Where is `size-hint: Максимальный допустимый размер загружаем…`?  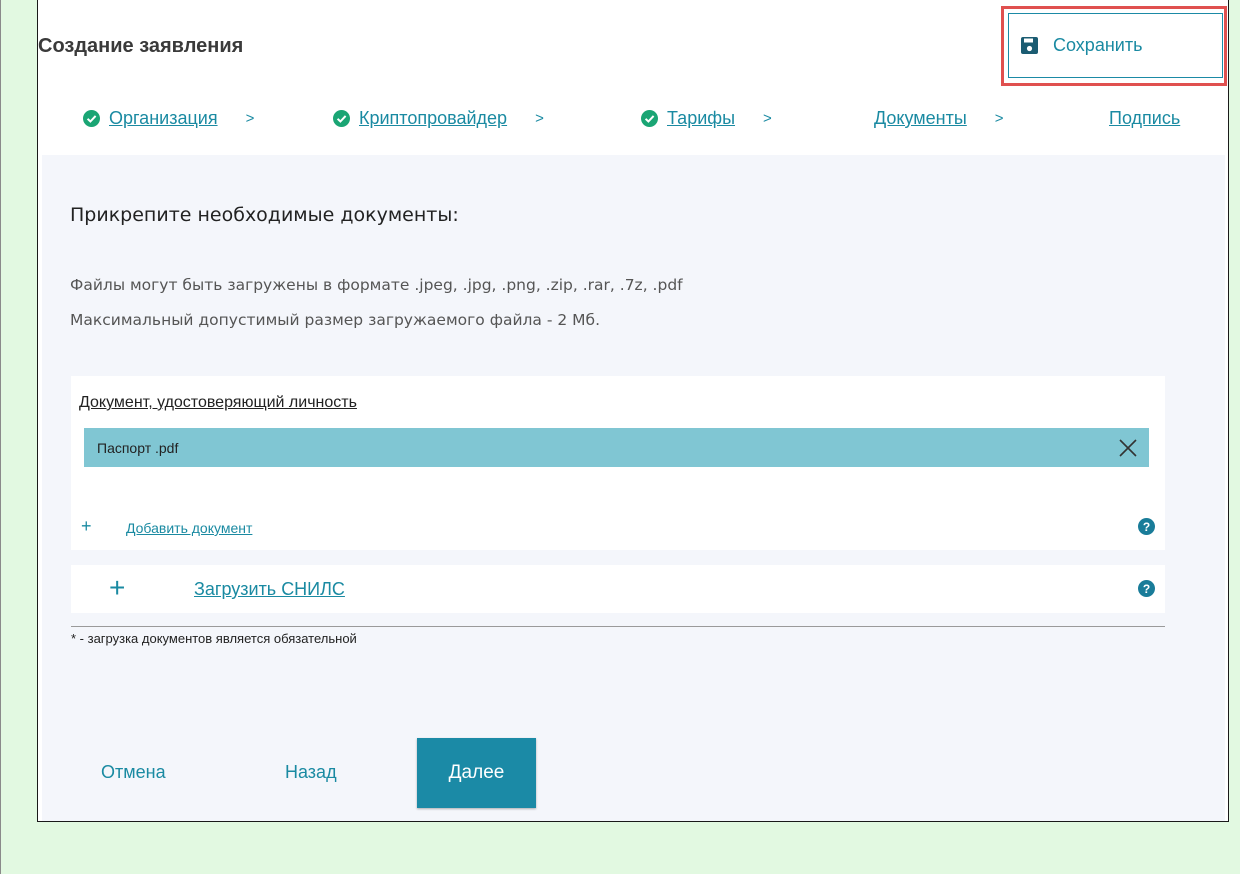
size-hint: Максимальный допустимый размер загружаем… is located at coordinates (335, 320).